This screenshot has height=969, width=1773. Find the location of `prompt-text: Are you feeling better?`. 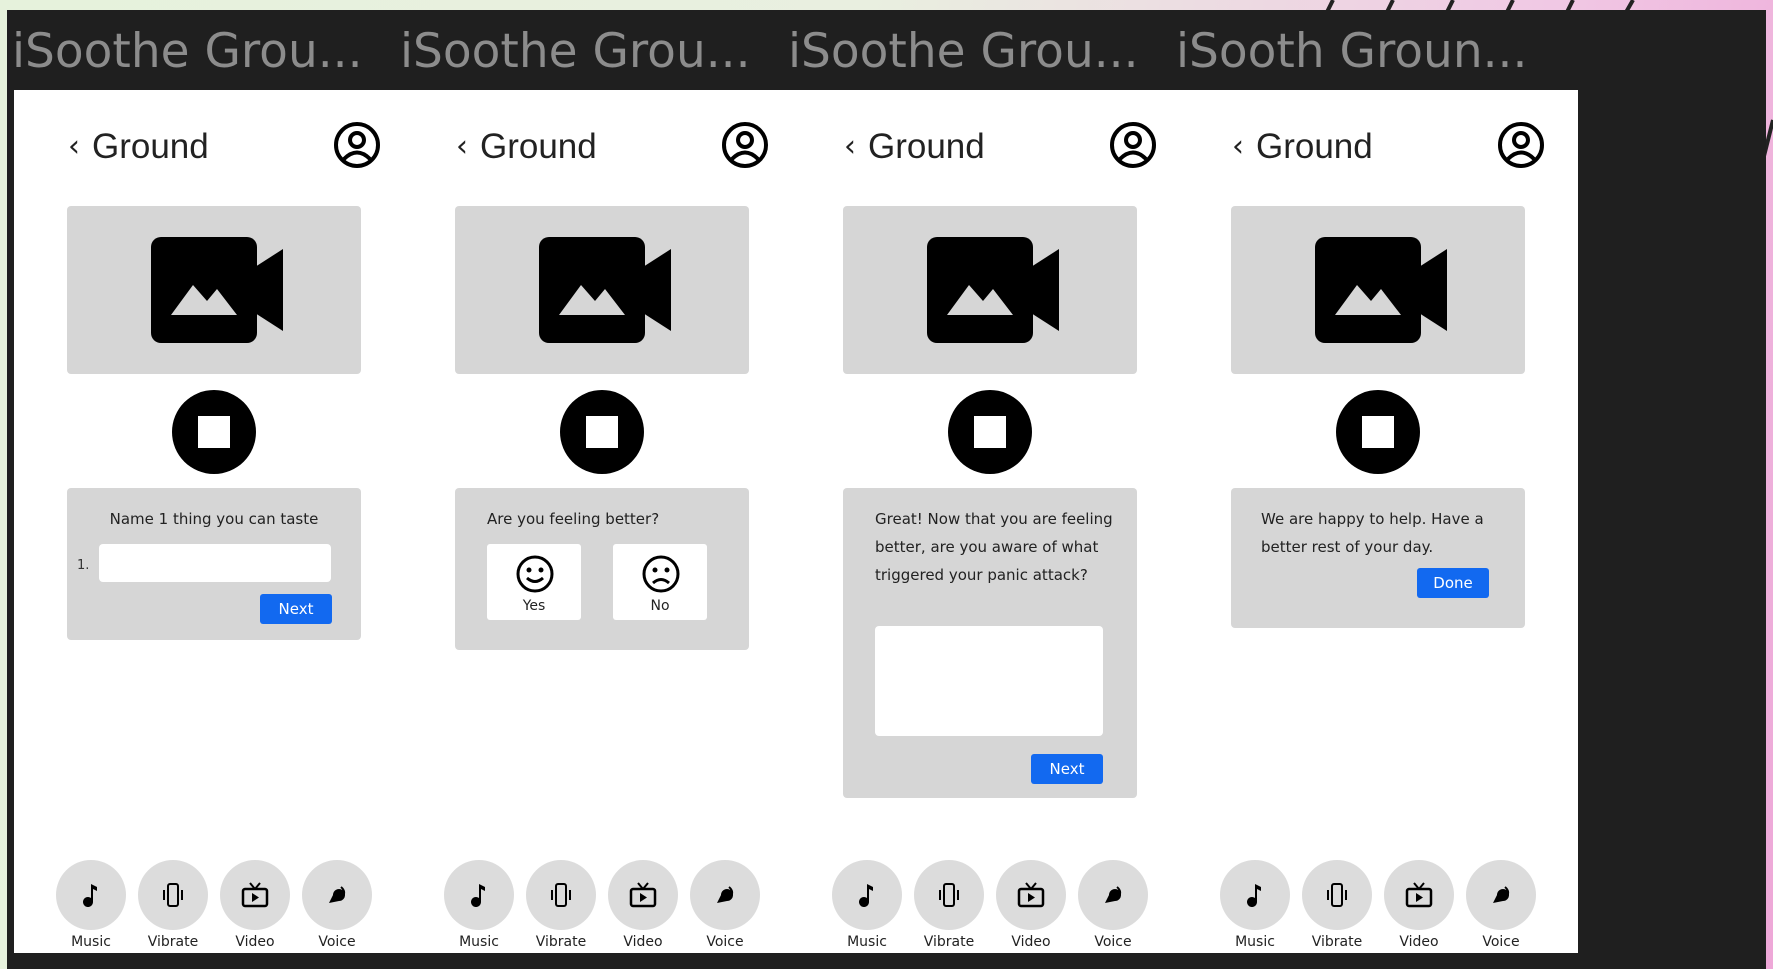

prompt-text: Are you feeling better? is located at coordinates (573, 519).